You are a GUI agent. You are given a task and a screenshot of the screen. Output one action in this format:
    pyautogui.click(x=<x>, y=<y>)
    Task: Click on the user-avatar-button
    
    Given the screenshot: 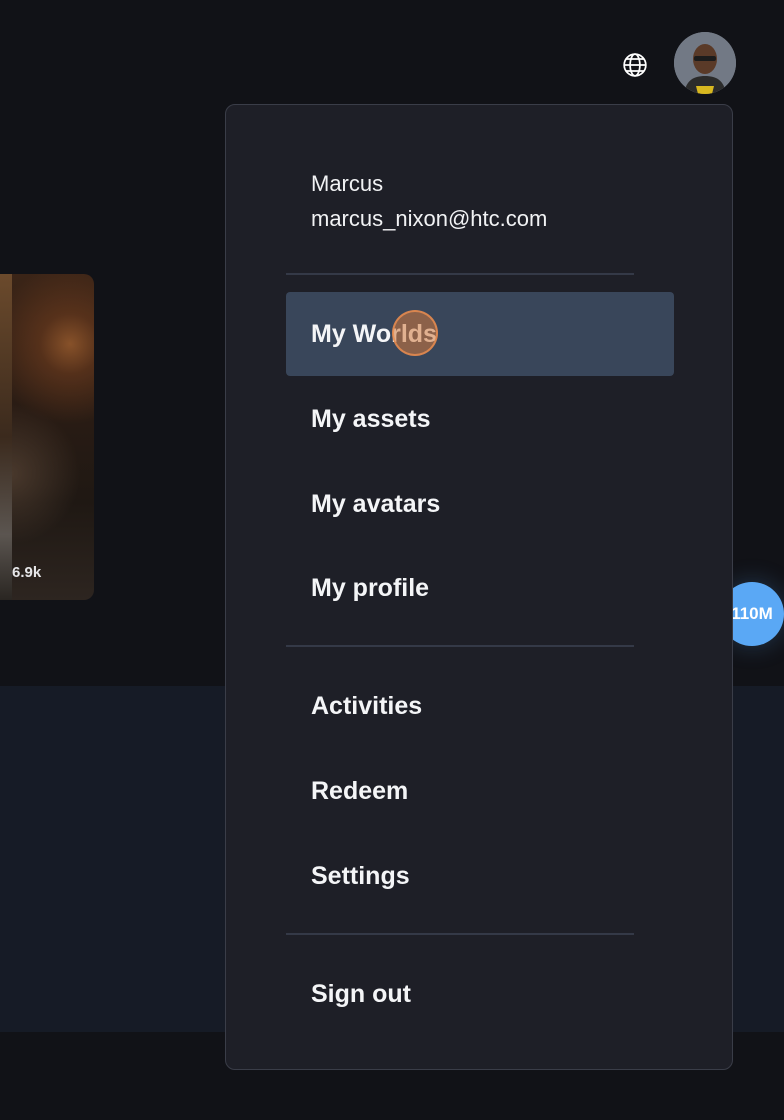 What is the action you would take?
    pyautogui.click(x=705, y=63)
    